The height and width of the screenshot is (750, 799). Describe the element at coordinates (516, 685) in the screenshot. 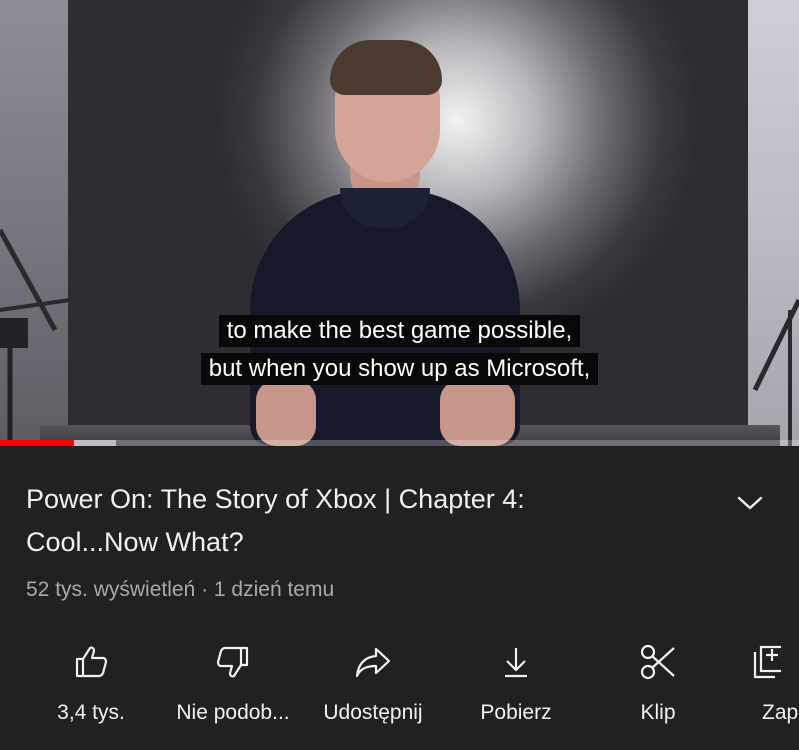

I see `download-button: Pobierz` at that location.